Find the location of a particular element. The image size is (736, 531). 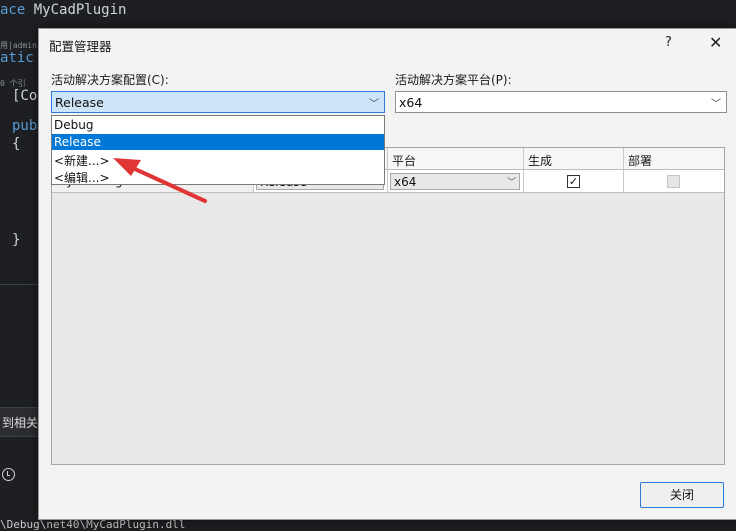

annotation-arrow is located at coordinates (160, 180).